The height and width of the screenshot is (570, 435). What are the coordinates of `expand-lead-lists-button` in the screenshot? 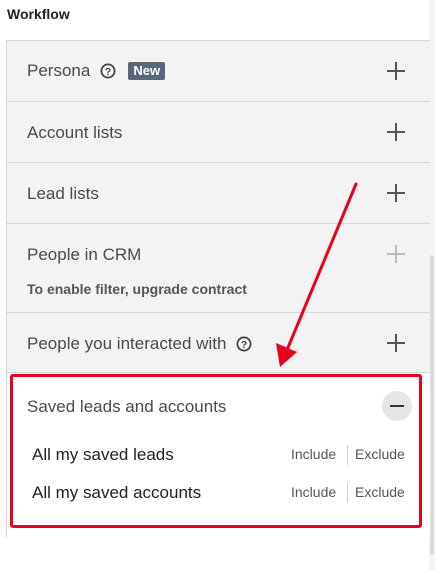 It's located at (396, 193).